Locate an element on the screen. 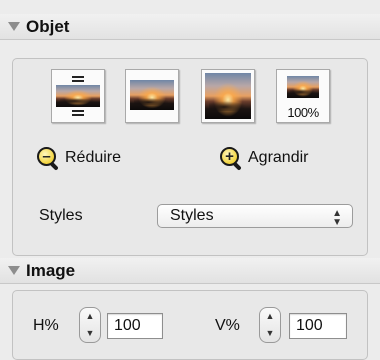 Image resolution: width=380 pixels, height=360 pixels. v-percent-stepper: ▲ ▼ is located at coordinates (270, 325).